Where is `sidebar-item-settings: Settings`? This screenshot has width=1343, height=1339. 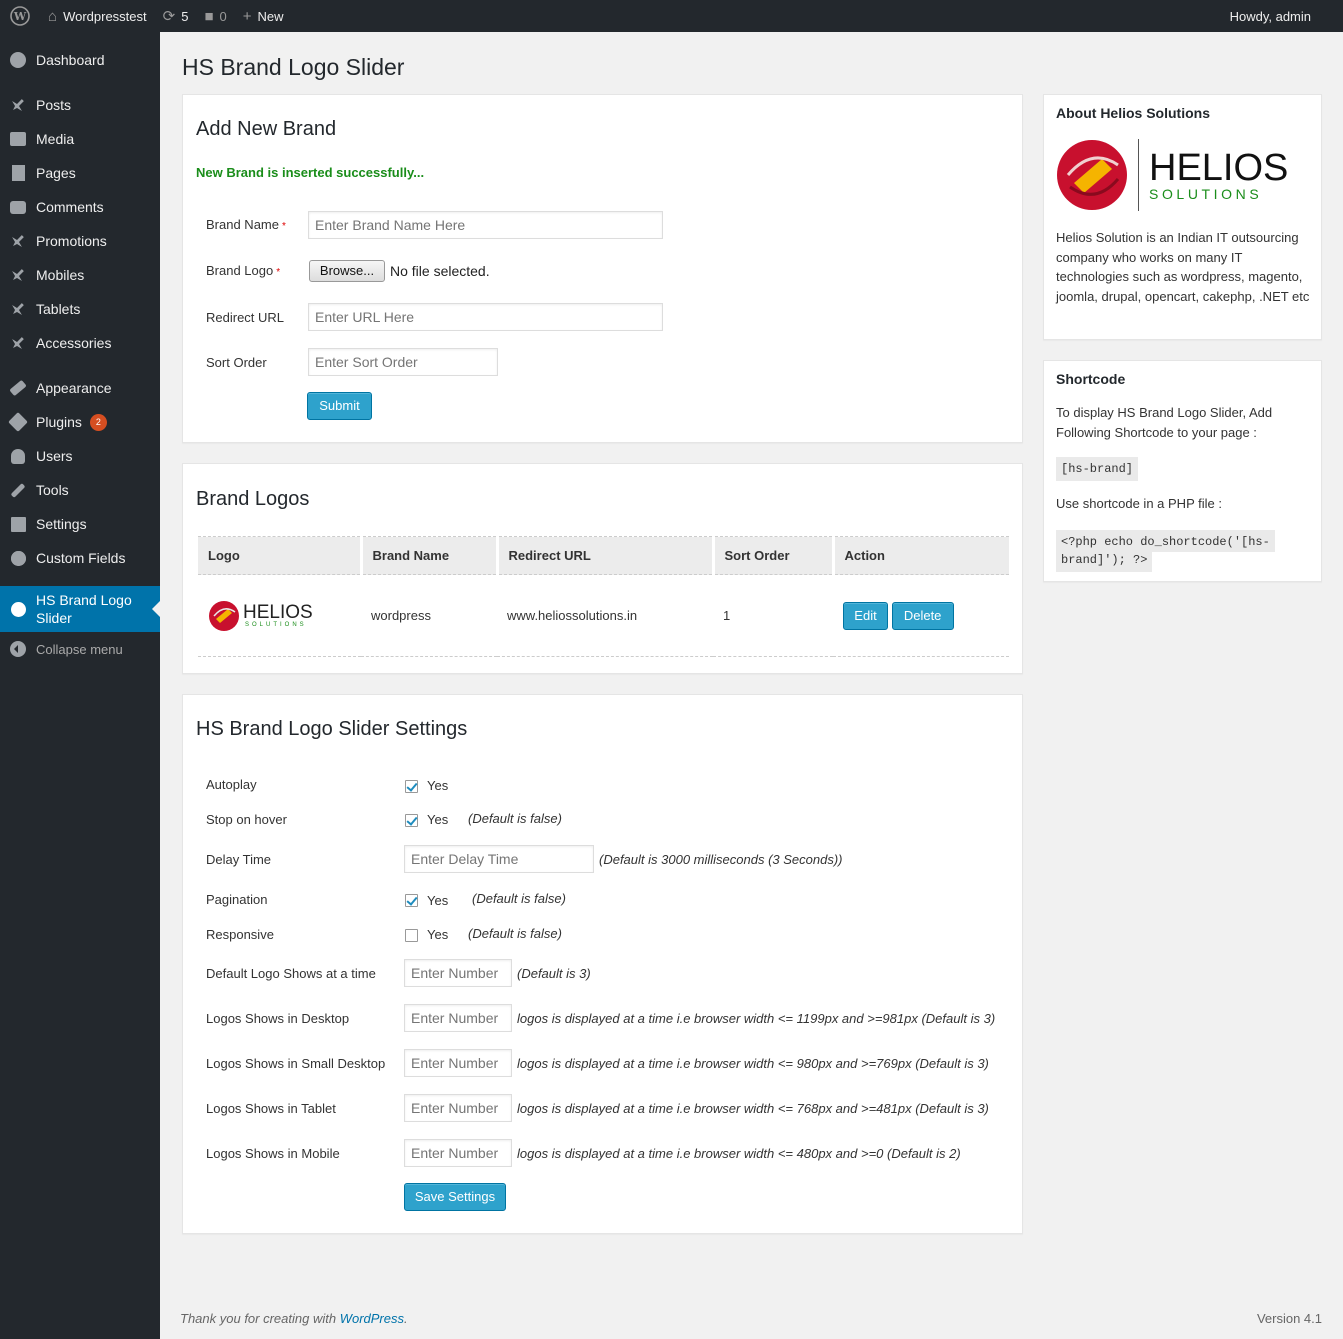
sidebar-item-settings: Settings is located at coordinates (80, 524).